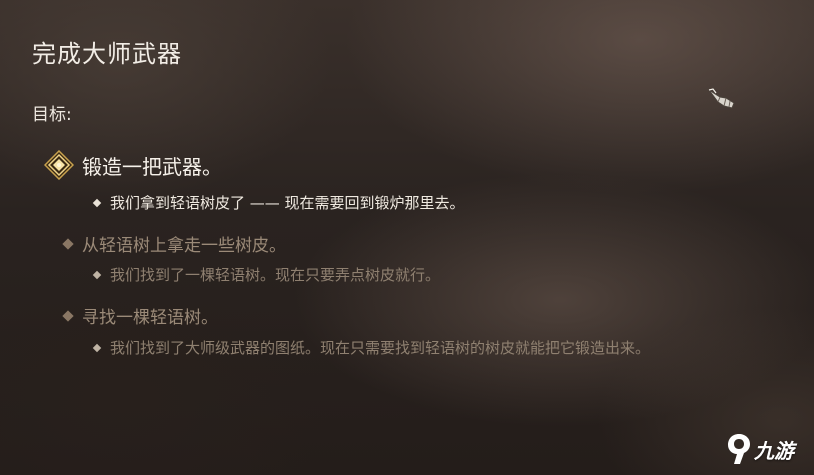 This screenshot has height=475, width=814. I want to click on watermark: 九游, so click(760, 449).